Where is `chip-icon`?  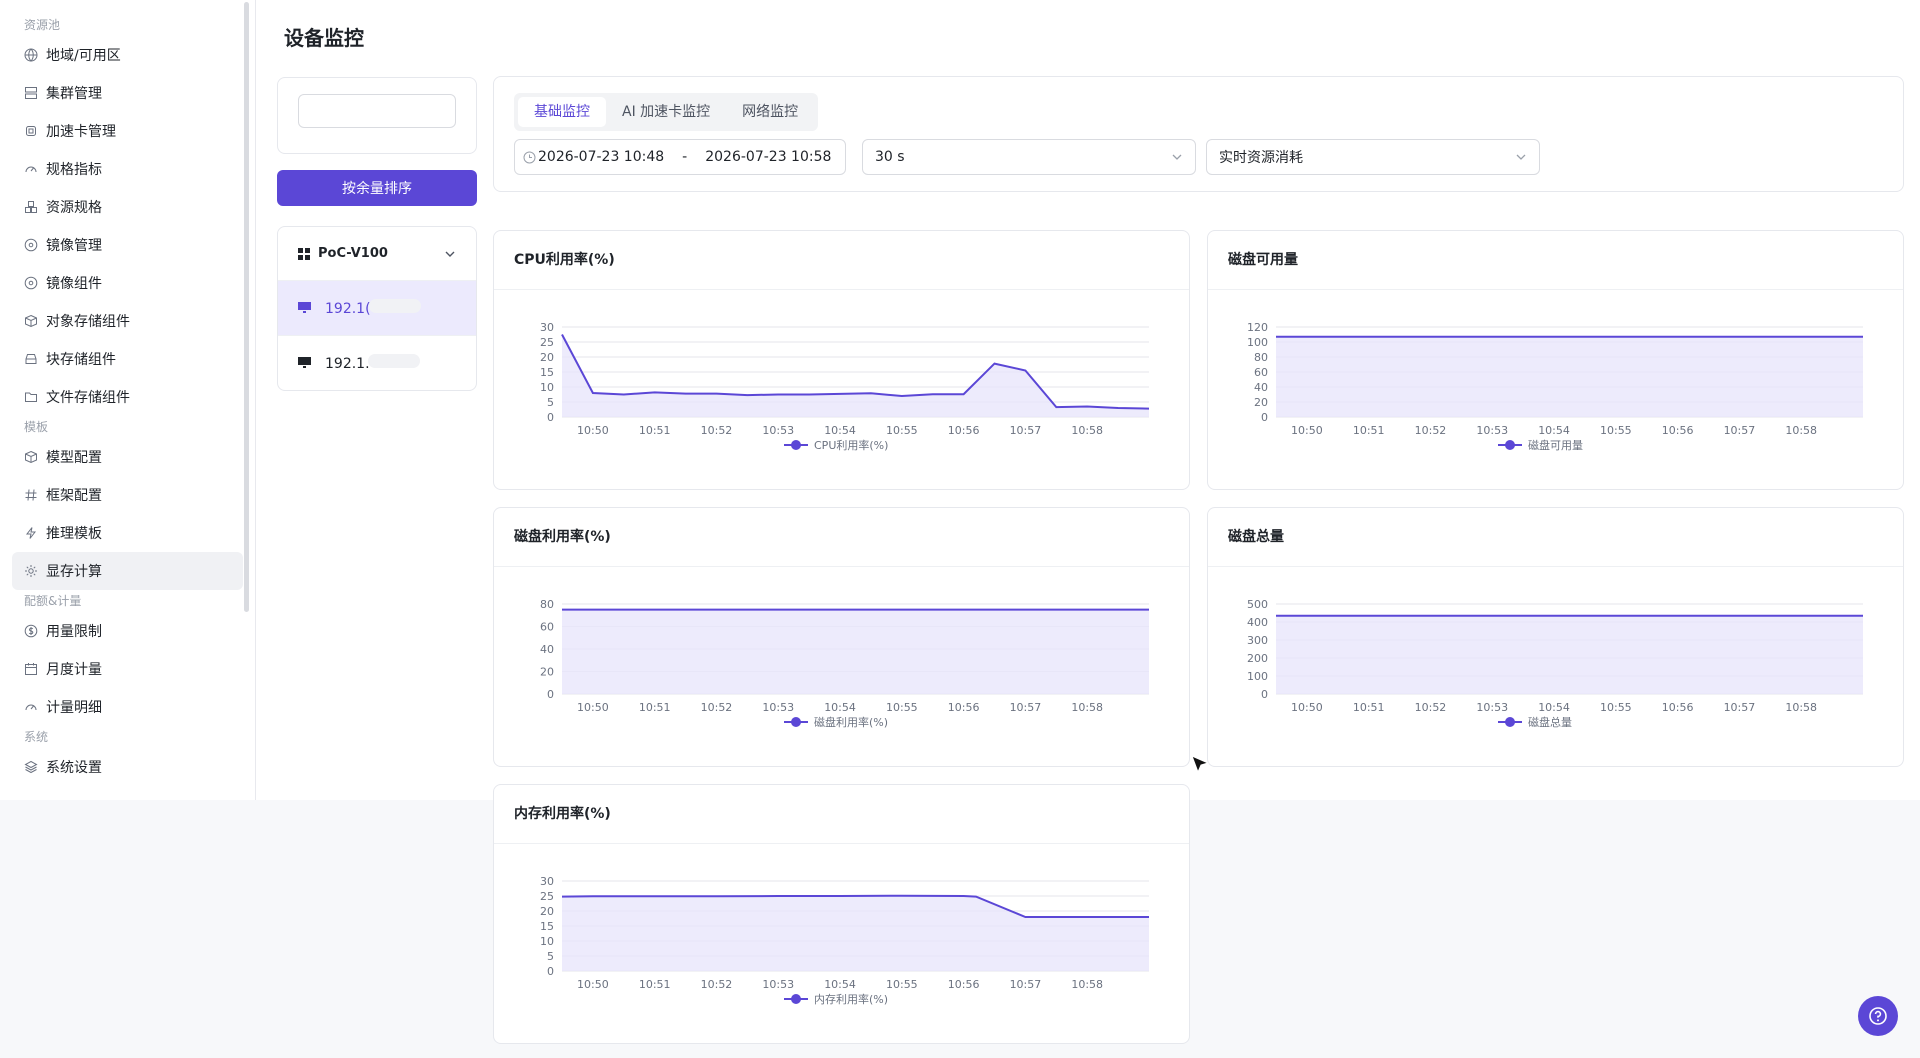 chip-icon is located at coordinates (31, 131).